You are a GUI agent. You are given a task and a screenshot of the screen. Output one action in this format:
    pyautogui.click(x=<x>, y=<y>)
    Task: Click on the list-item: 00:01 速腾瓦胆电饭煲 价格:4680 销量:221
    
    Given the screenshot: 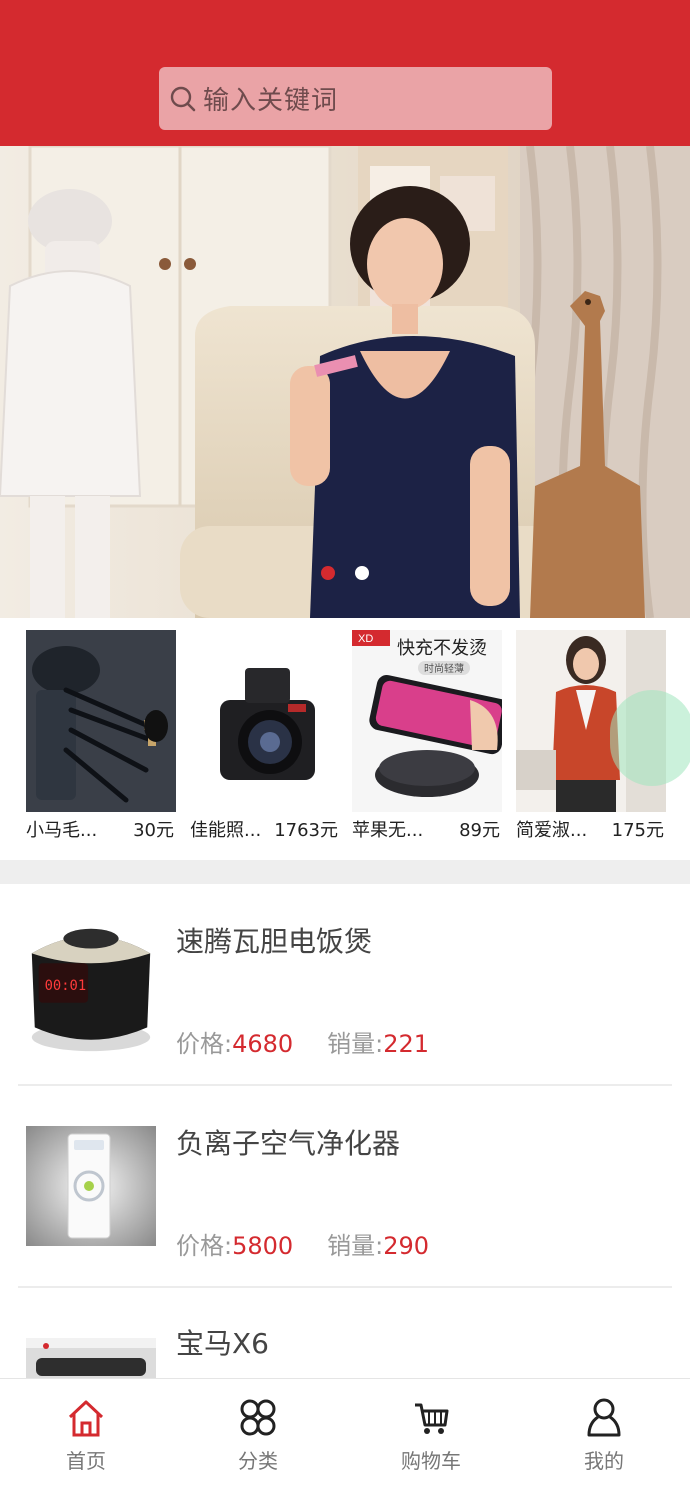 What is the action you would take?
    pyautogui.click(x=345, y=985)
    